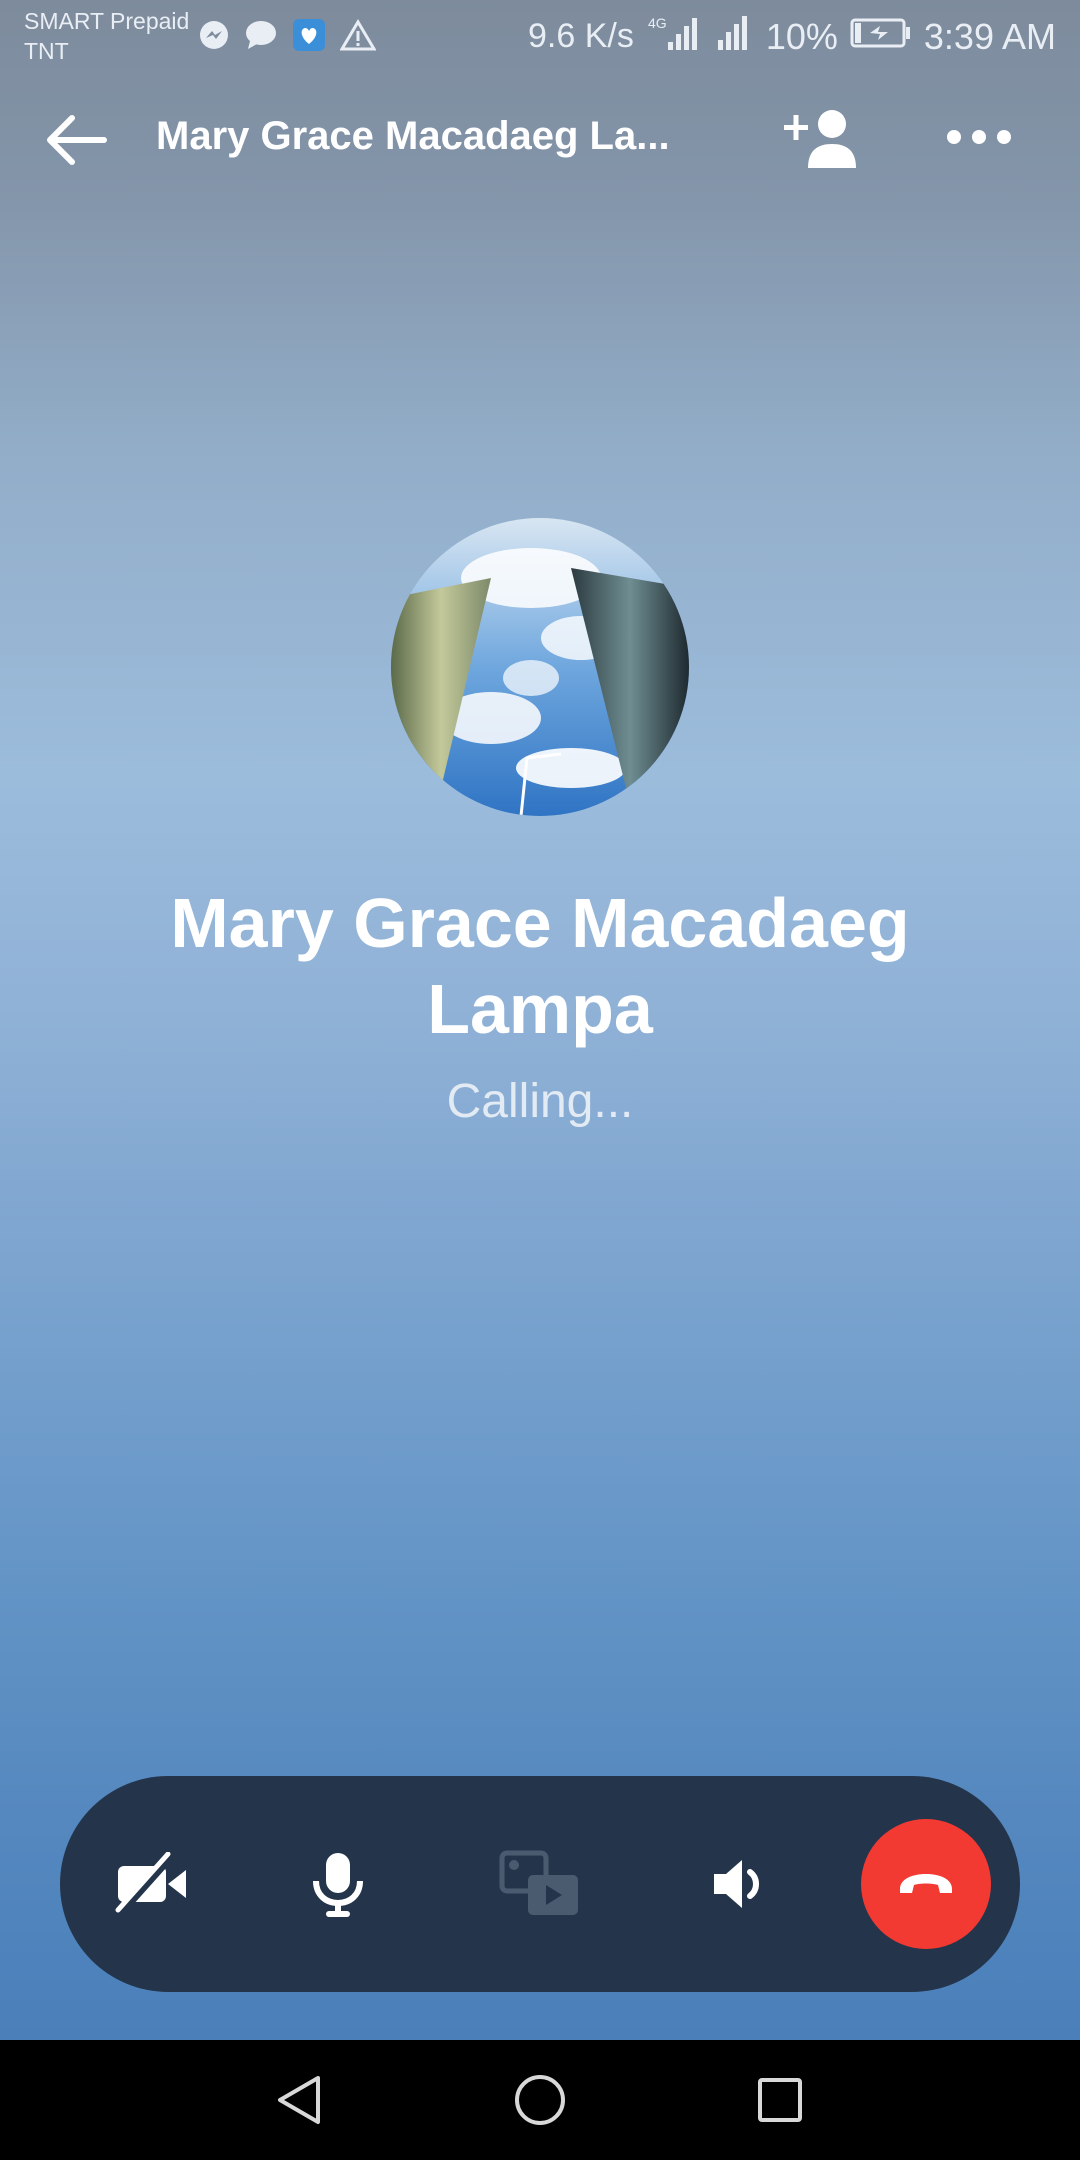  What do you see at coordinates (989, 36) in the screenshot?
I see `clock: 3:39 AM` at bounding box center [989, 36].